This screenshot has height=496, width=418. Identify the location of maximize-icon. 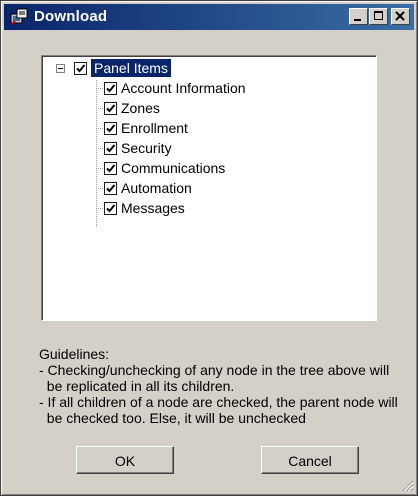
(378, 15).